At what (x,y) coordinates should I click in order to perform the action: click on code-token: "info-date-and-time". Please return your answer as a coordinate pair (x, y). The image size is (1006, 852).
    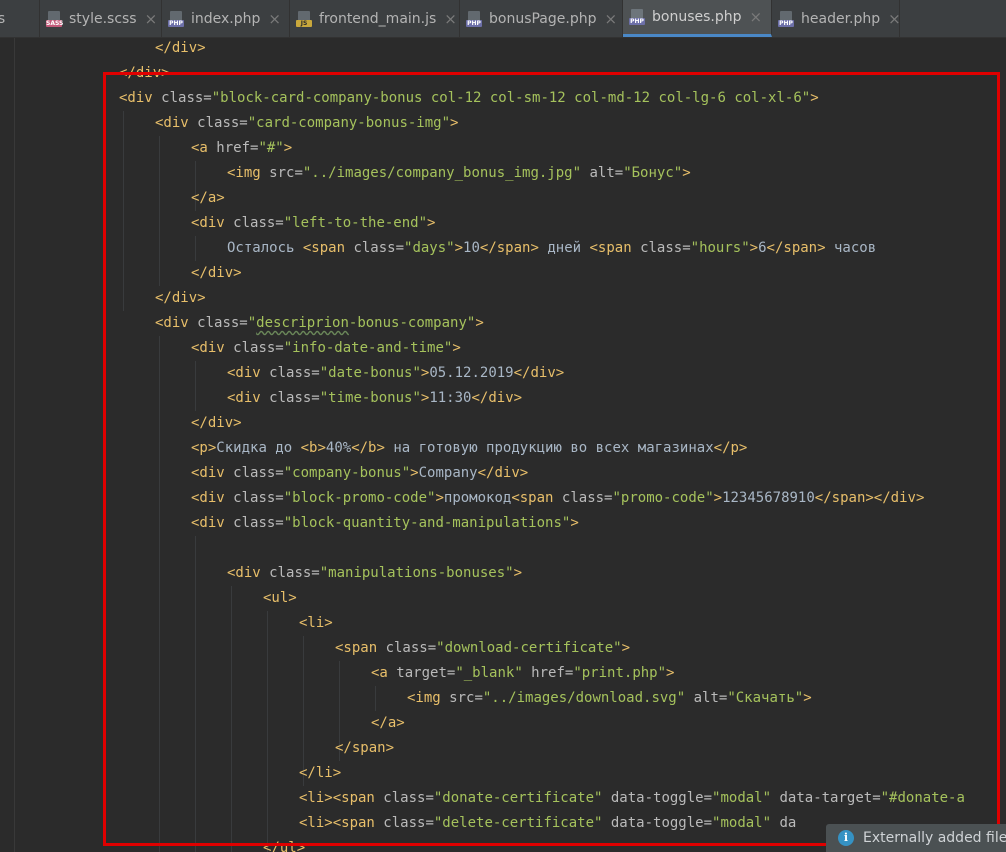
    Looking at the image, I should click on (368, 348).